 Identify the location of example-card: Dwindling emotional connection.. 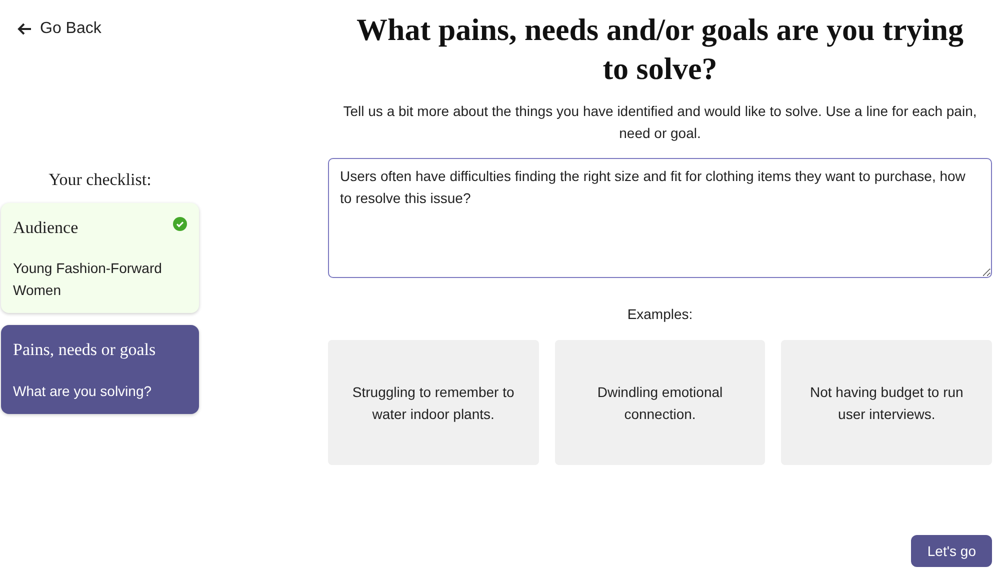
(660, 402).